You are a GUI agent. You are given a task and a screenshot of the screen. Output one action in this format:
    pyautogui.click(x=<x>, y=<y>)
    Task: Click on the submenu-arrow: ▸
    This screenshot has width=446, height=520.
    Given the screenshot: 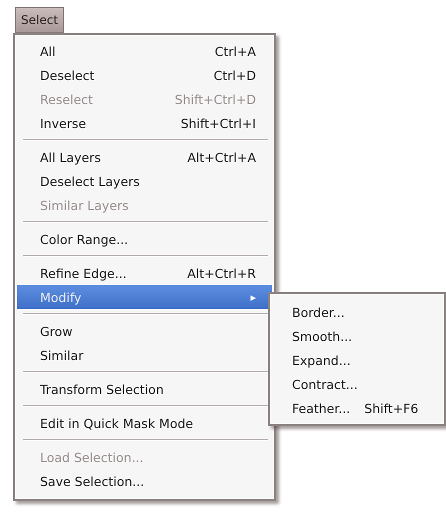 What is the action you would take?
    pyautogui.click(x=253, y=297)
    